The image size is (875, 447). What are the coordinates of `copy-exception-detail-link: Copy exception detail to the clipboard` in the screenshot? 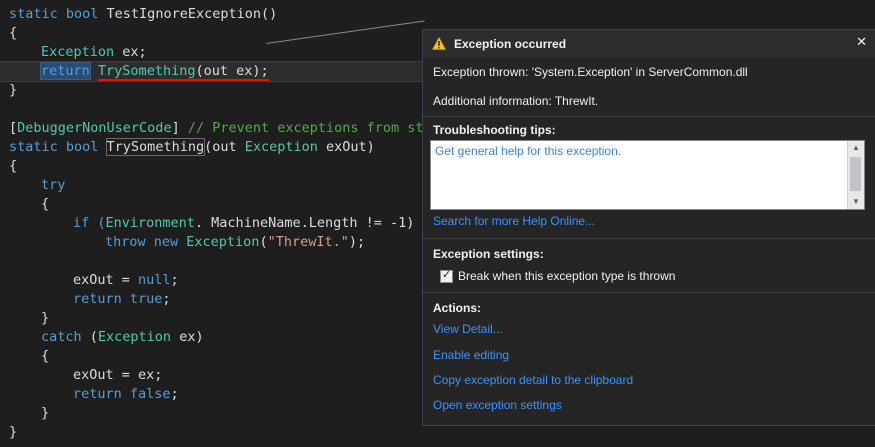 It's located at (533, 380).